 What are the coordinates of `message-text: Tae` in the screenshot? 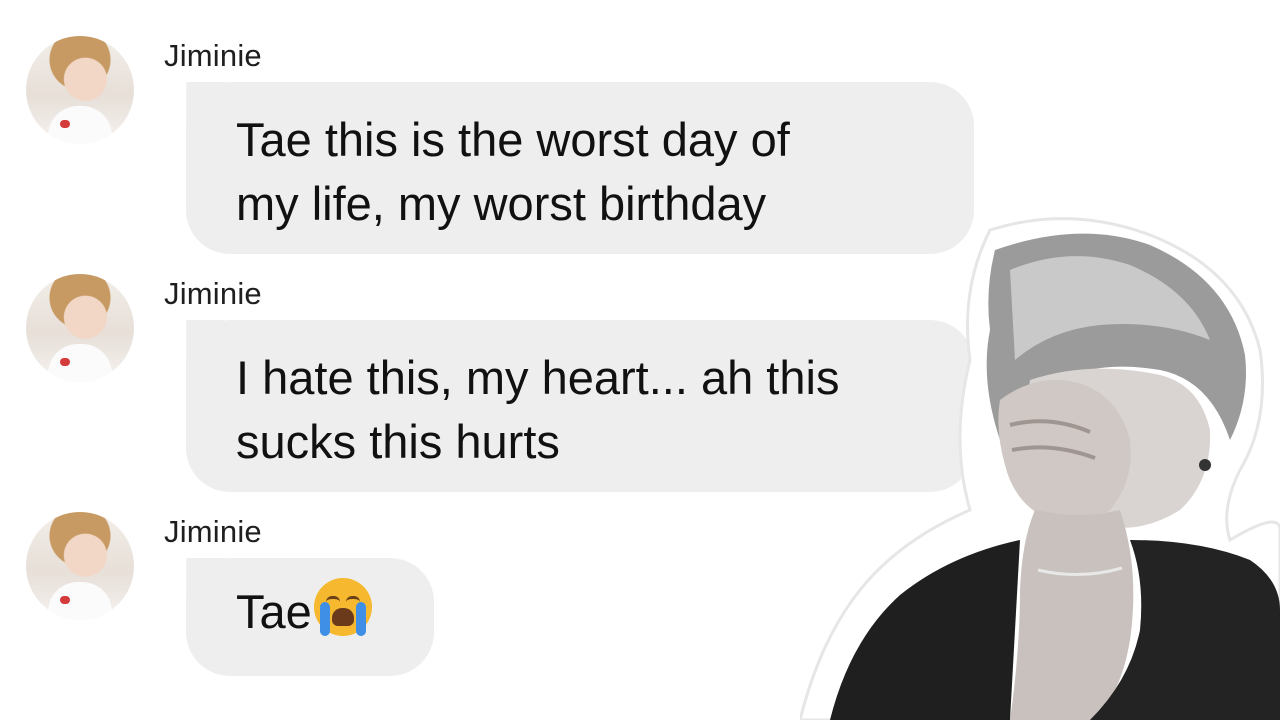 It's located at (274, 611).